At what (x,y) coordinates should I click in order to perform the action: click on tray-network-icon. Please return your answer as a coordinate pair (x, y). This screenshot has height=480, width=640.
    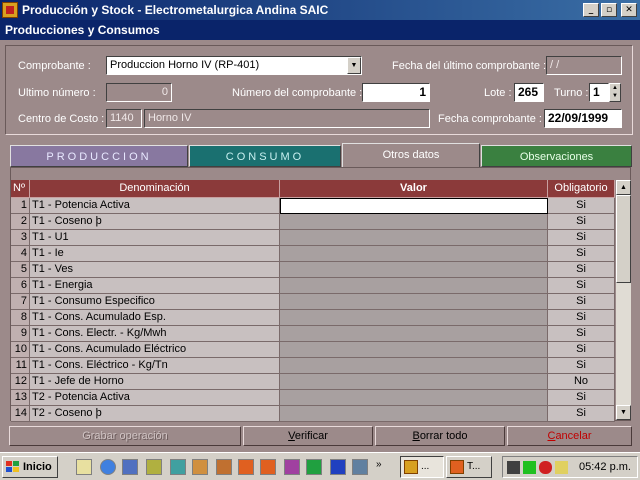
    Looking at the image, I should click on (529, 467).